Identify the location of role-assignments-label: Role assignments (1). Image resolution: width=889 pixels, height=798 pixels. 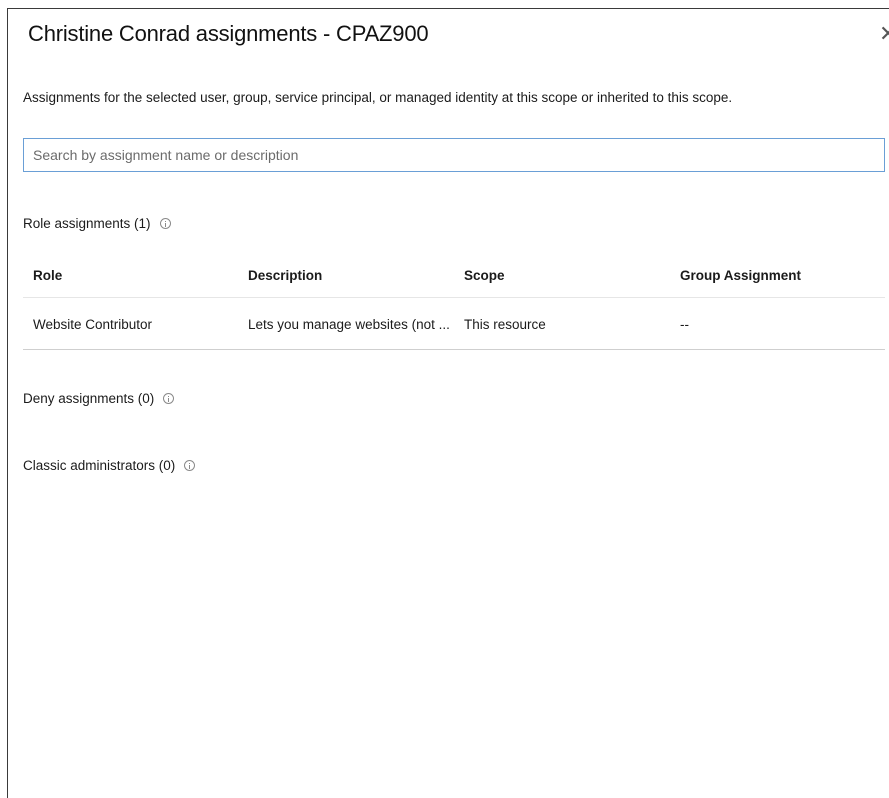
(87, 223).